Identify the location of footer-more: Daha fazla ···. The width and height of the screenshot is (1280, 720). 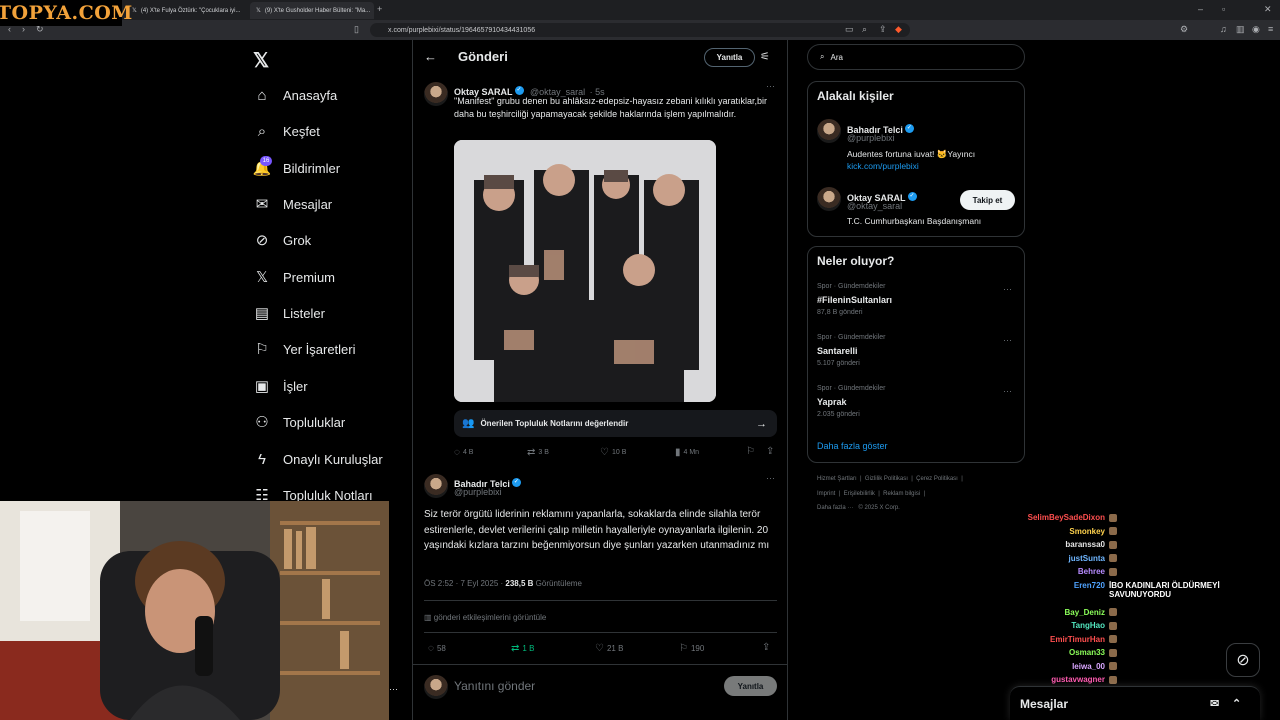
(835, 508).